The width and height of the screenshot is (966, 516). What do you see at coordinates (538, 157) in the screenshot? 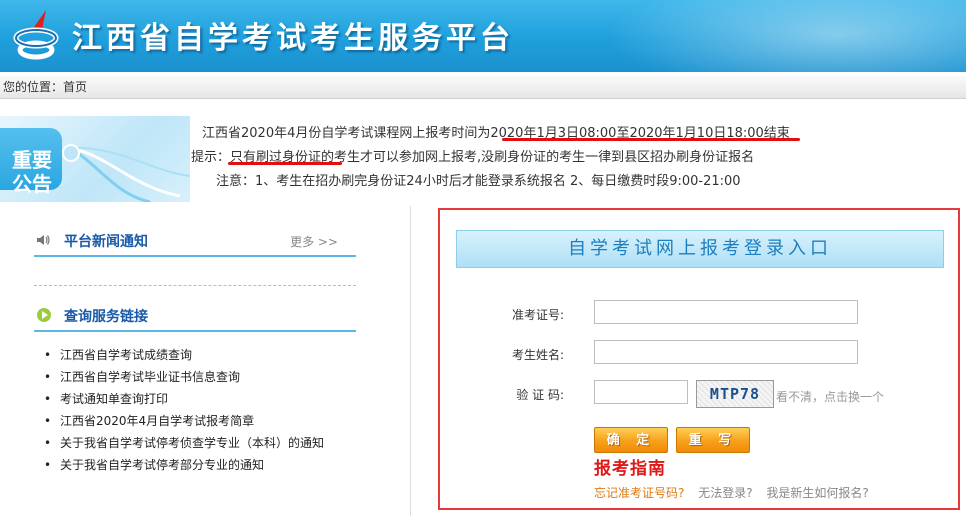
I see `notice-line-2-rest: 的考生才可以参加网上报考,没刷身份证的考生一律到县区招办刷身份证报名` at bounding box center [538, 157].